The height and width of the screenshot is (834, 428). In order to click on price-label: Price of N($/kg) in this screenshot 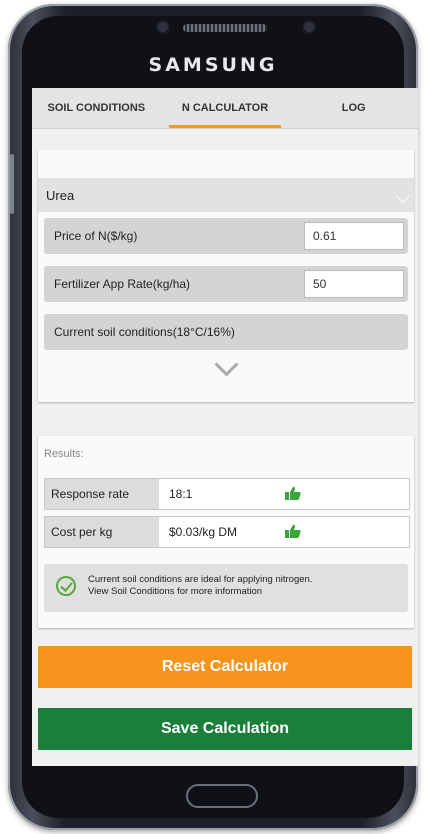, I will do `click(96, 236)`.